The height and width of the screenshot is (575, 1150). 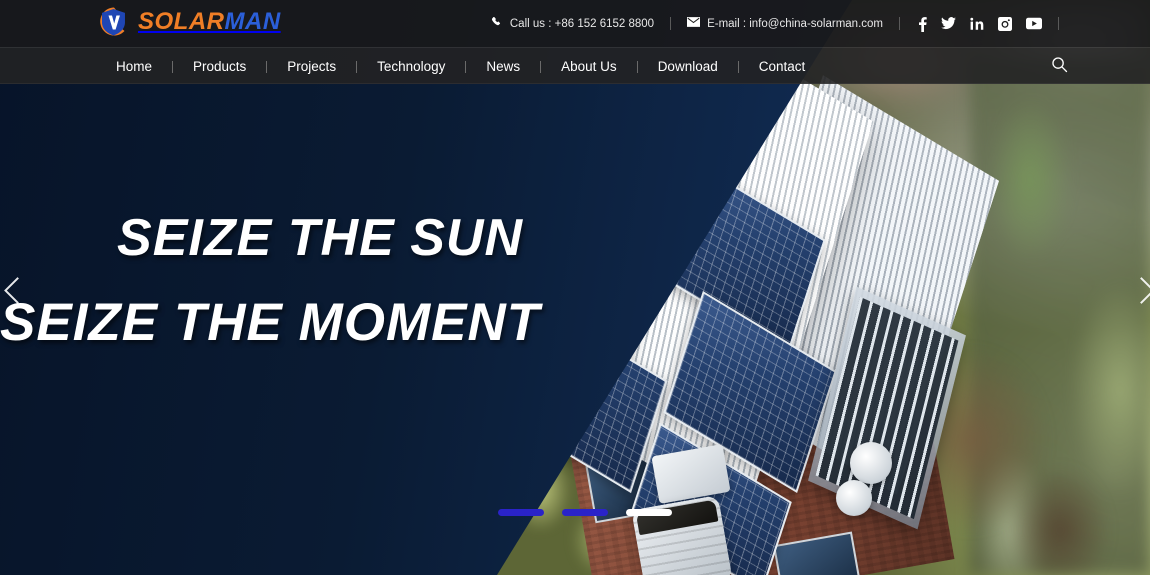 What do you see at coordinates (219, 66) in the screenshot?
I see `nav-item-products: Products` at bounding box center [219, 66].